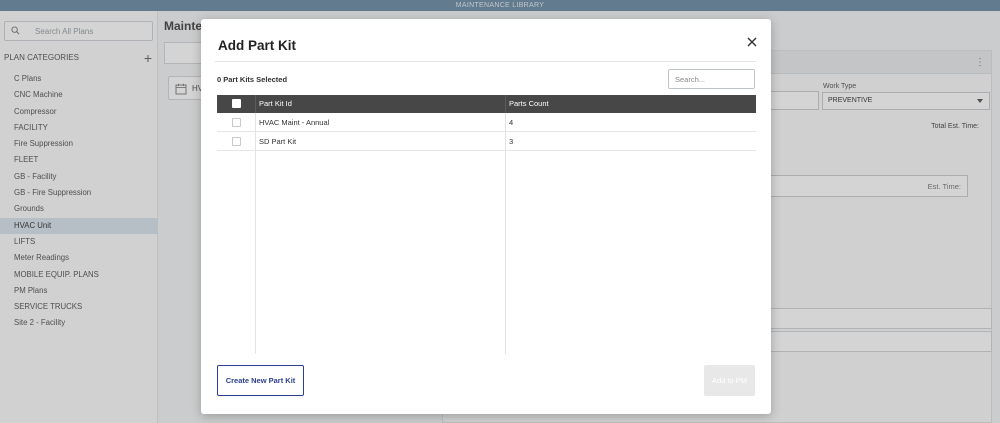 The height and width of the screenshot is (423, 1000). What do you see at coordinates (486, 122) in the screenshot?
I see `table-row: HVAC Maint - Annual 4` at bounding box center [486, 122].